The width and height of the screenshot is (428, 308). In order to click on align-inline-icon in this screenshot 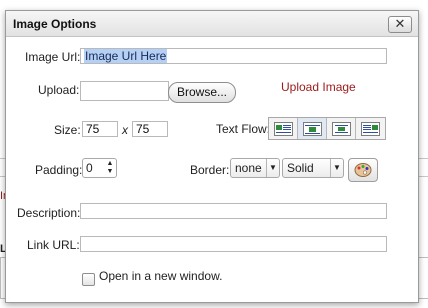, I will do `click(312, 128)`.